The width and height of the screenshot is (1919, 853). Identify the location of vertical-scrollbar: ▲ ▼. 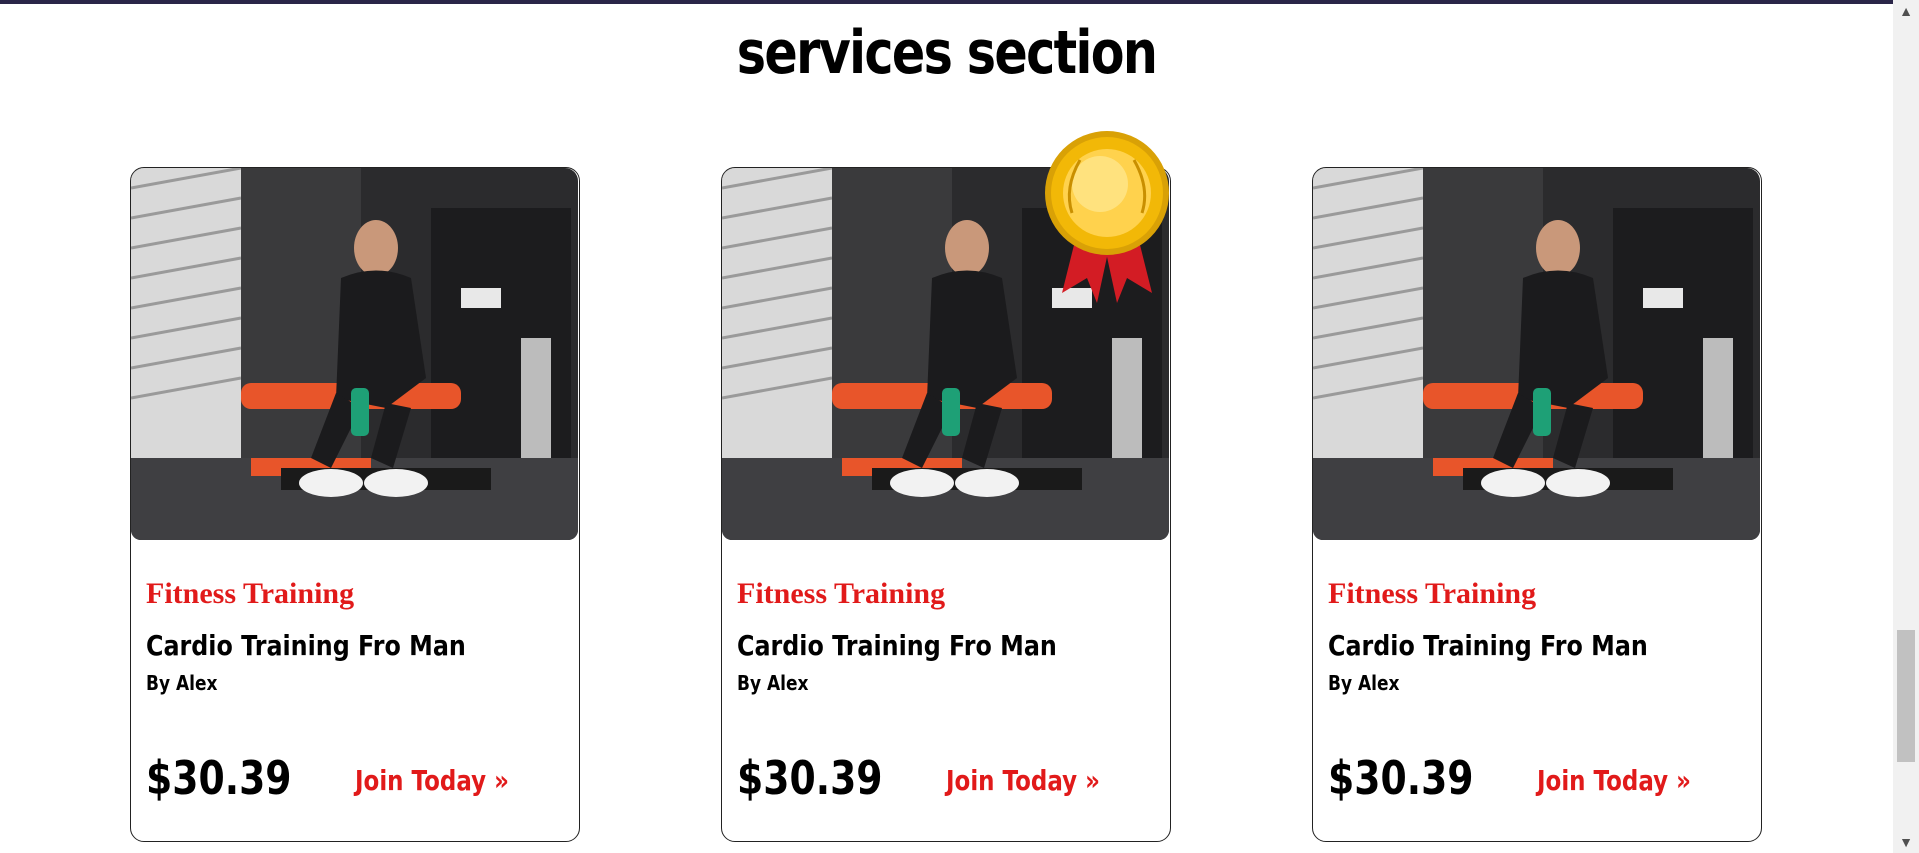
(1906, 426).